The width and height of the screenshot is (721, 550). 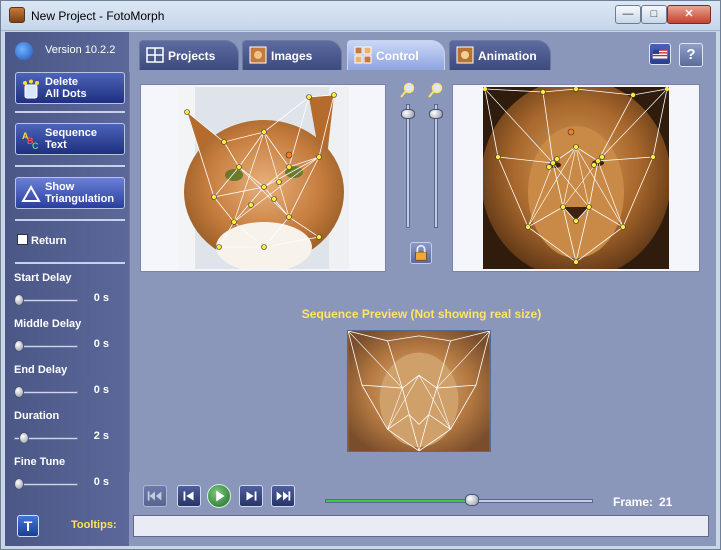 I want to click on show-triangulation-button: Show Triangulation, so click(x=70, y=193).